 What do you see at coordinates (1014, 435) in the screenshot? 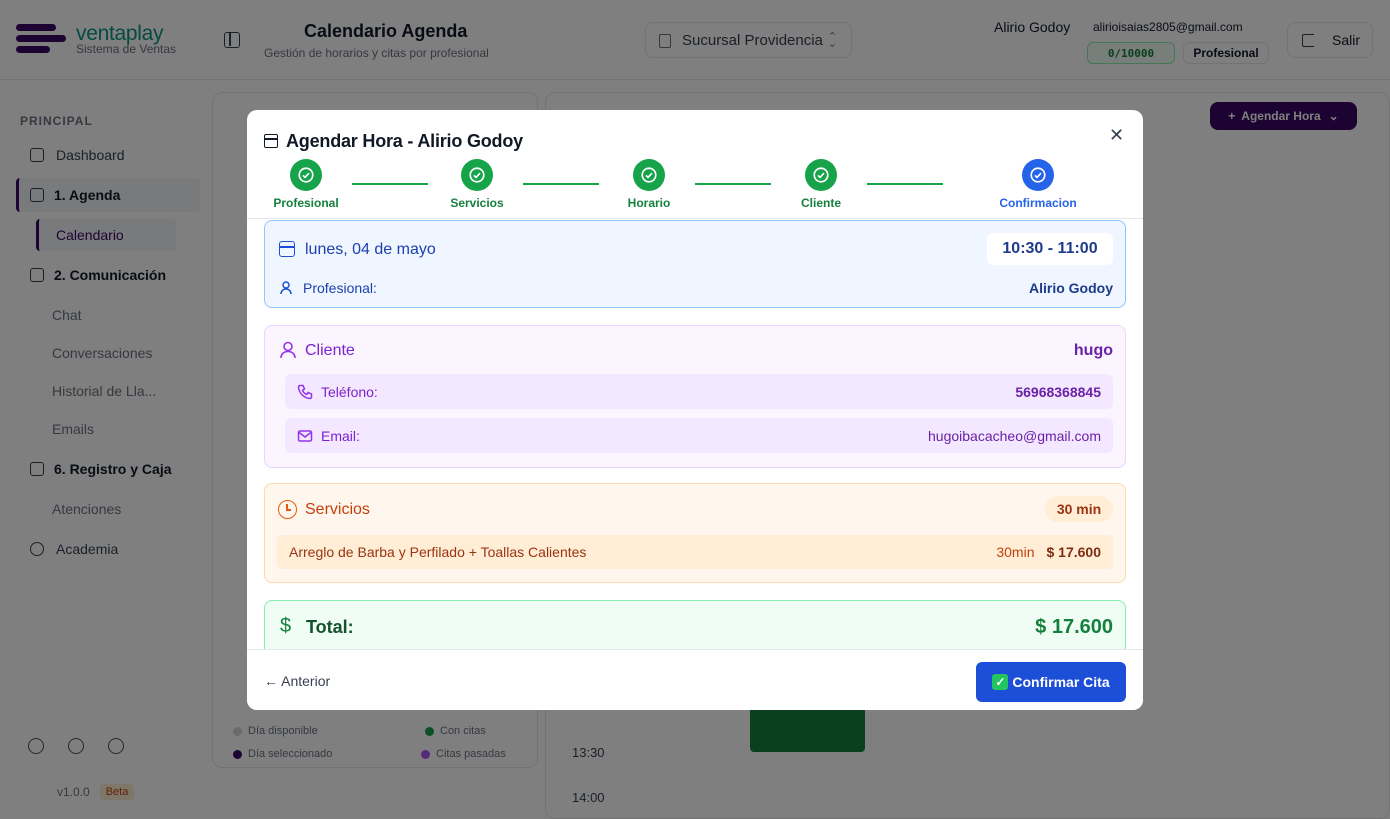
I see `email-value: hugoibacacheo@gmail.com` at bounding box center [1014, 435].